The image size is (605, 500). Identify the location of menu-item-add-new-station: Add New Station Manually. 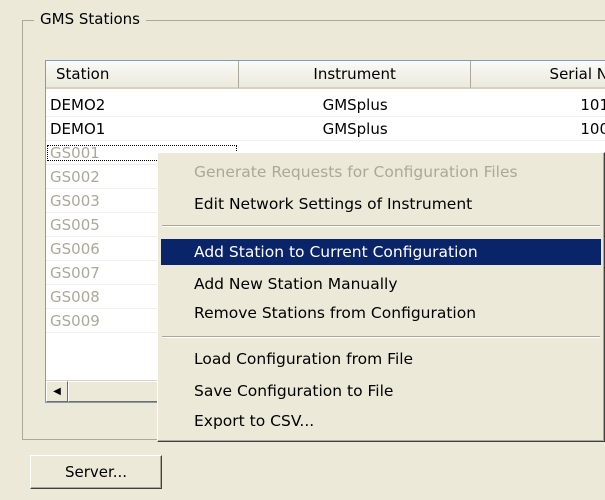
(381, 284).